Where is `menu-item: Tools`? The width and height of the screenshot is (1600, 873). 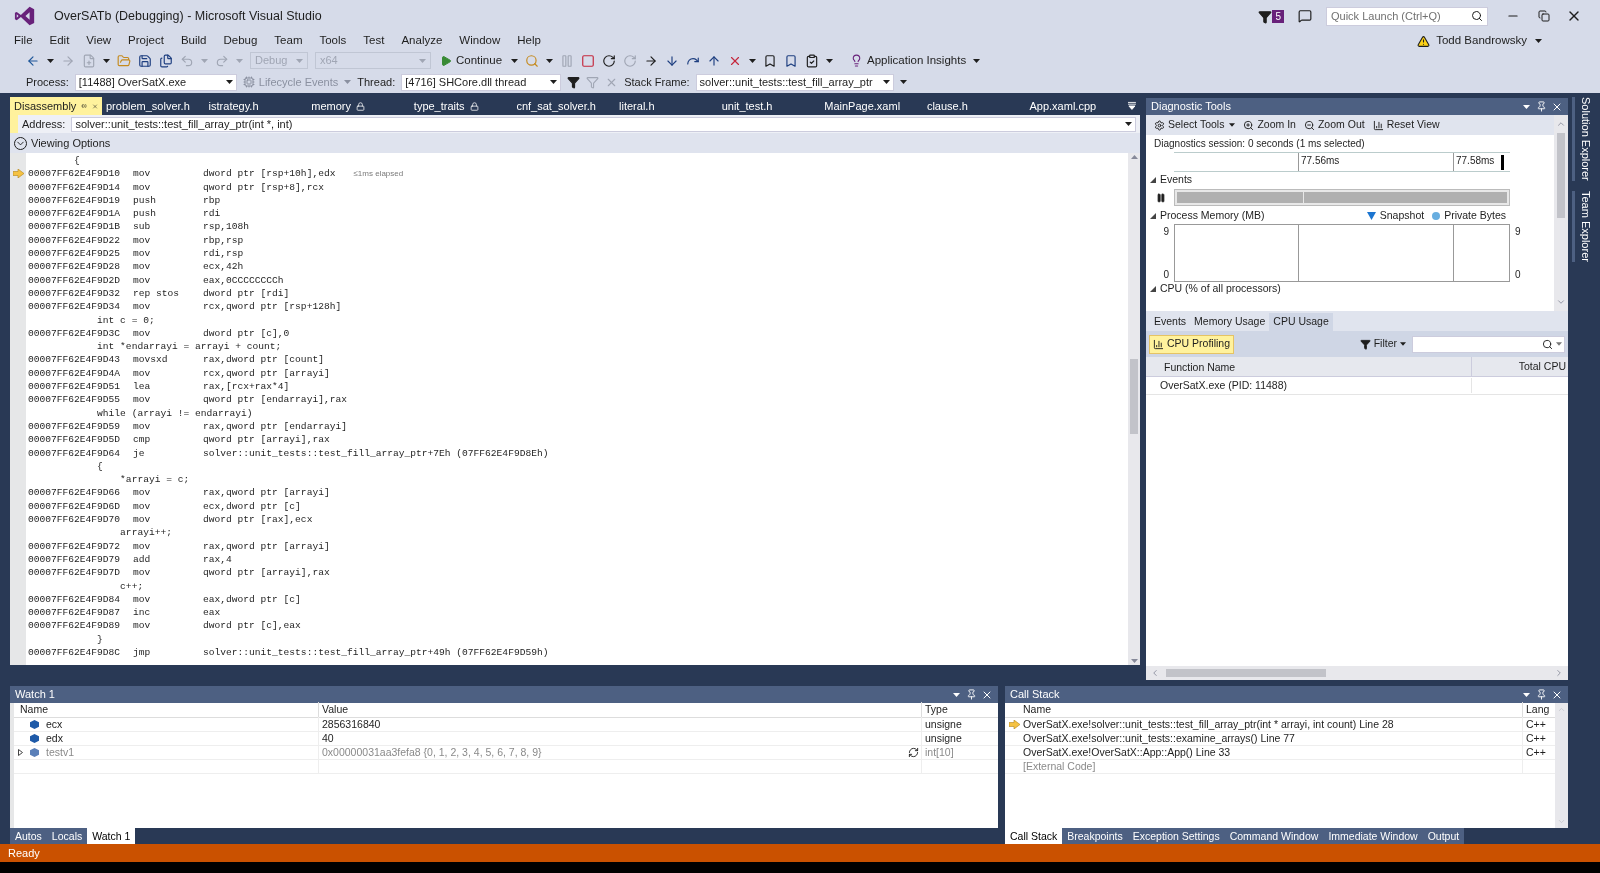
menu-item: Tools is located at coordinates (333, 41).